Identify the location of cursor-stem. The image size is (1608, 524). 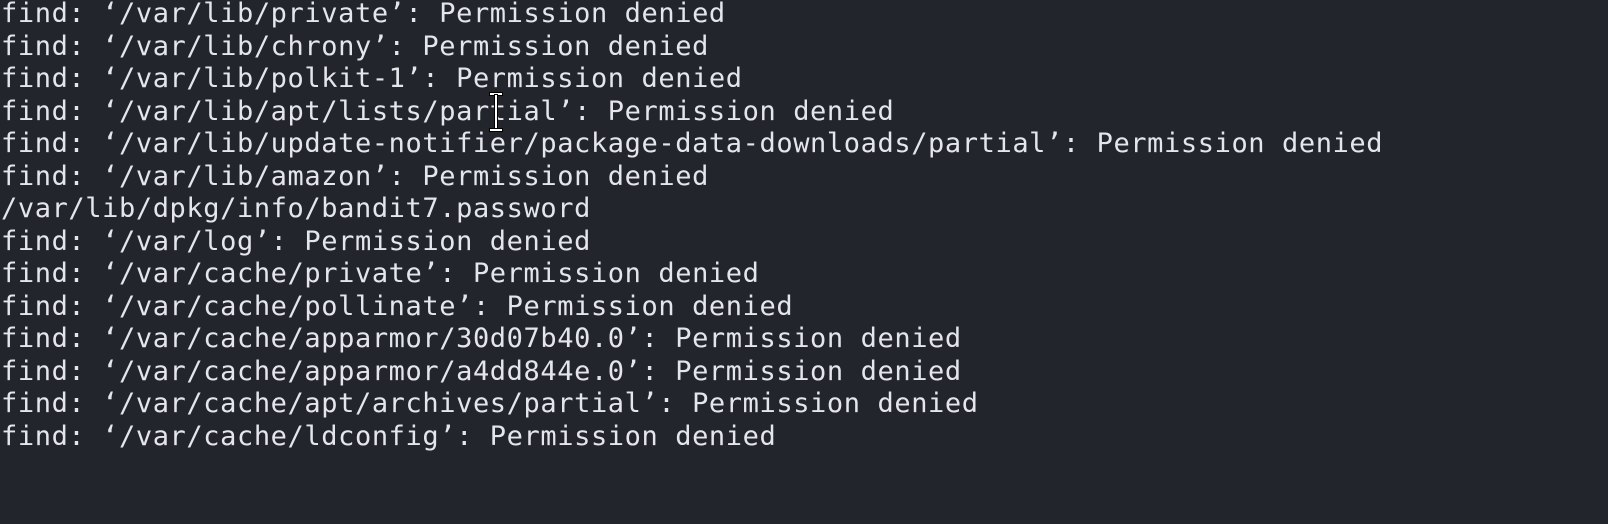
(496, 112).